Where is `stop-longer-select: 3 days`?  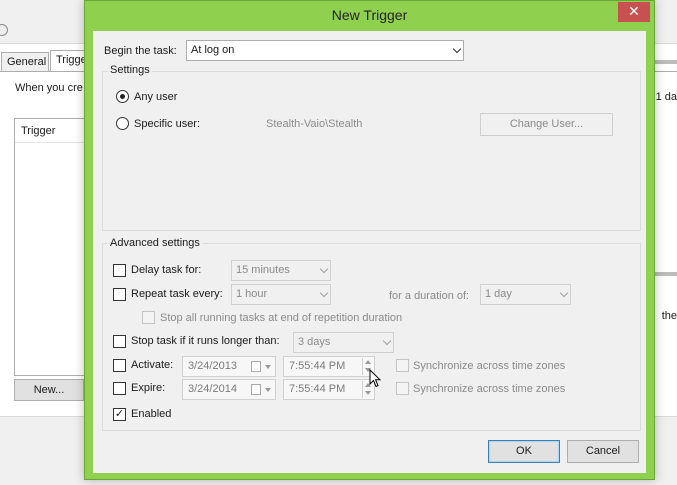 stop-longer-select: 3 days is located at coordinates (343, 342).